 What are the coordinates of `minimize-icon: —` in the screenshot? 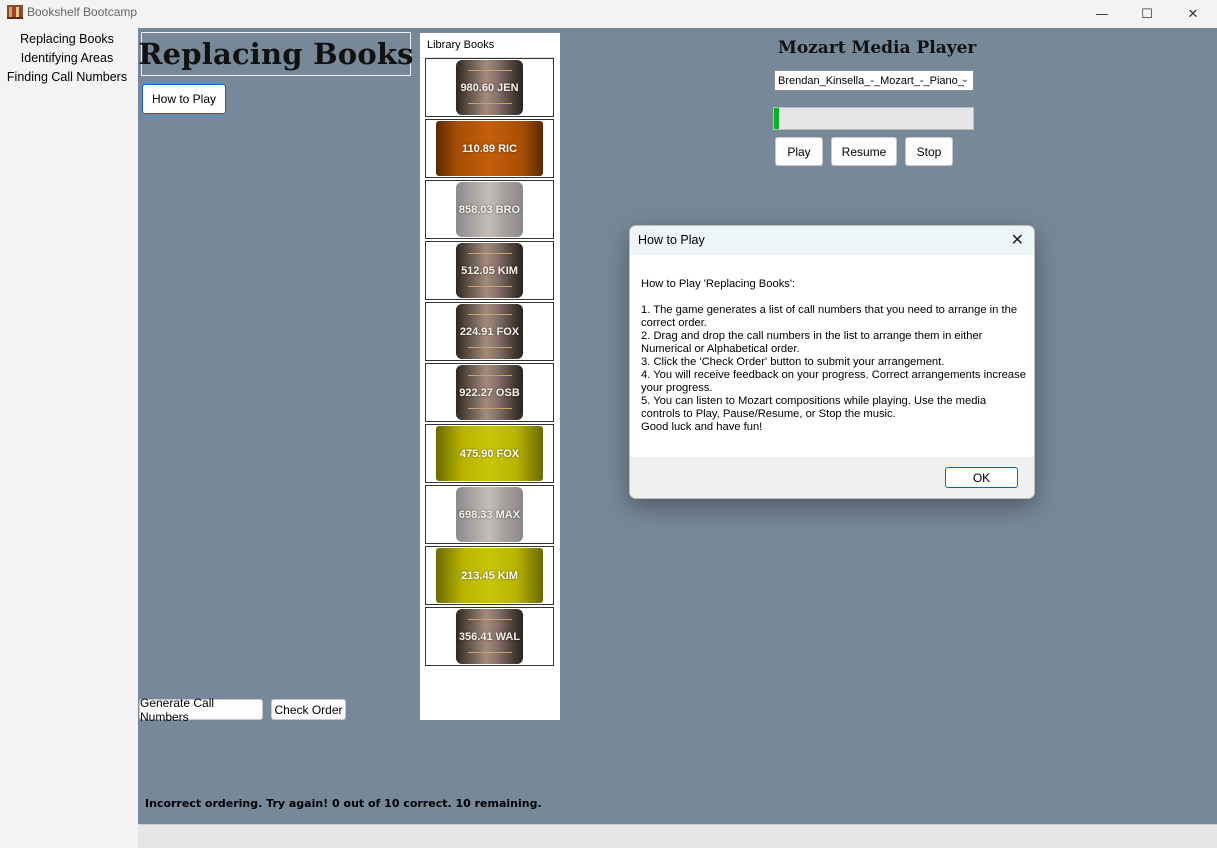 It's located at (1102, 14).